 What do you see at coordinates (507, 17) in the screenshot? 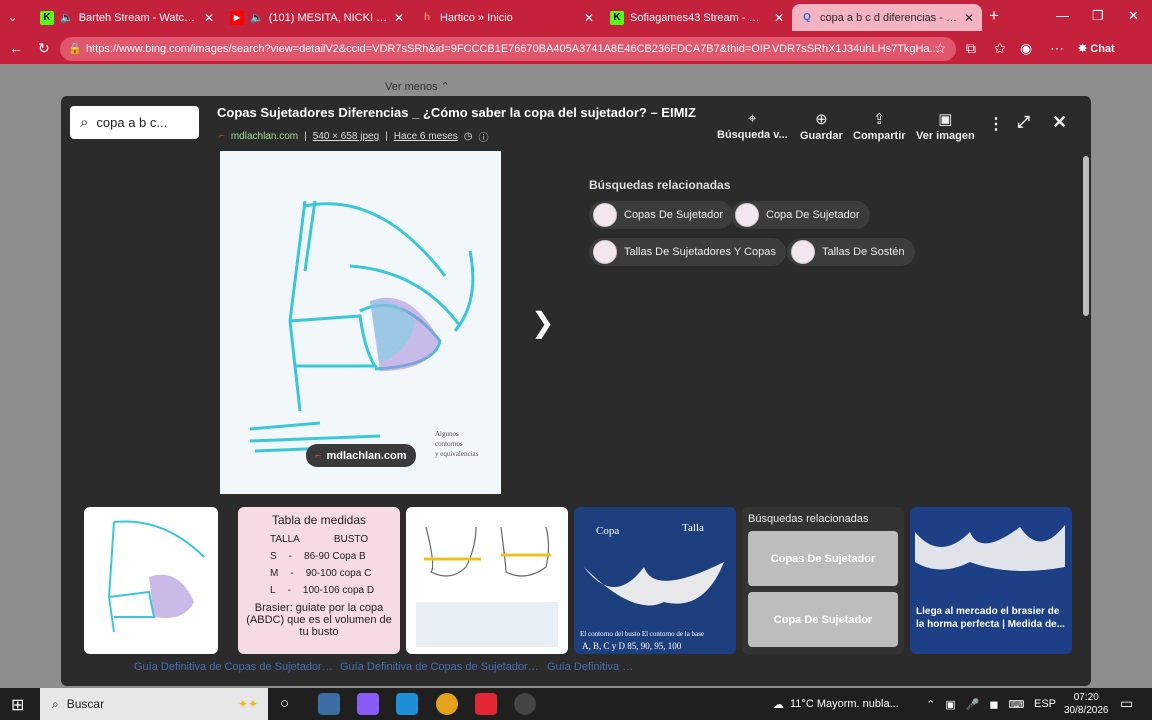
I see `tab-hartico: h Hartico » Inicio ✕` at bounding box center [507, 17].